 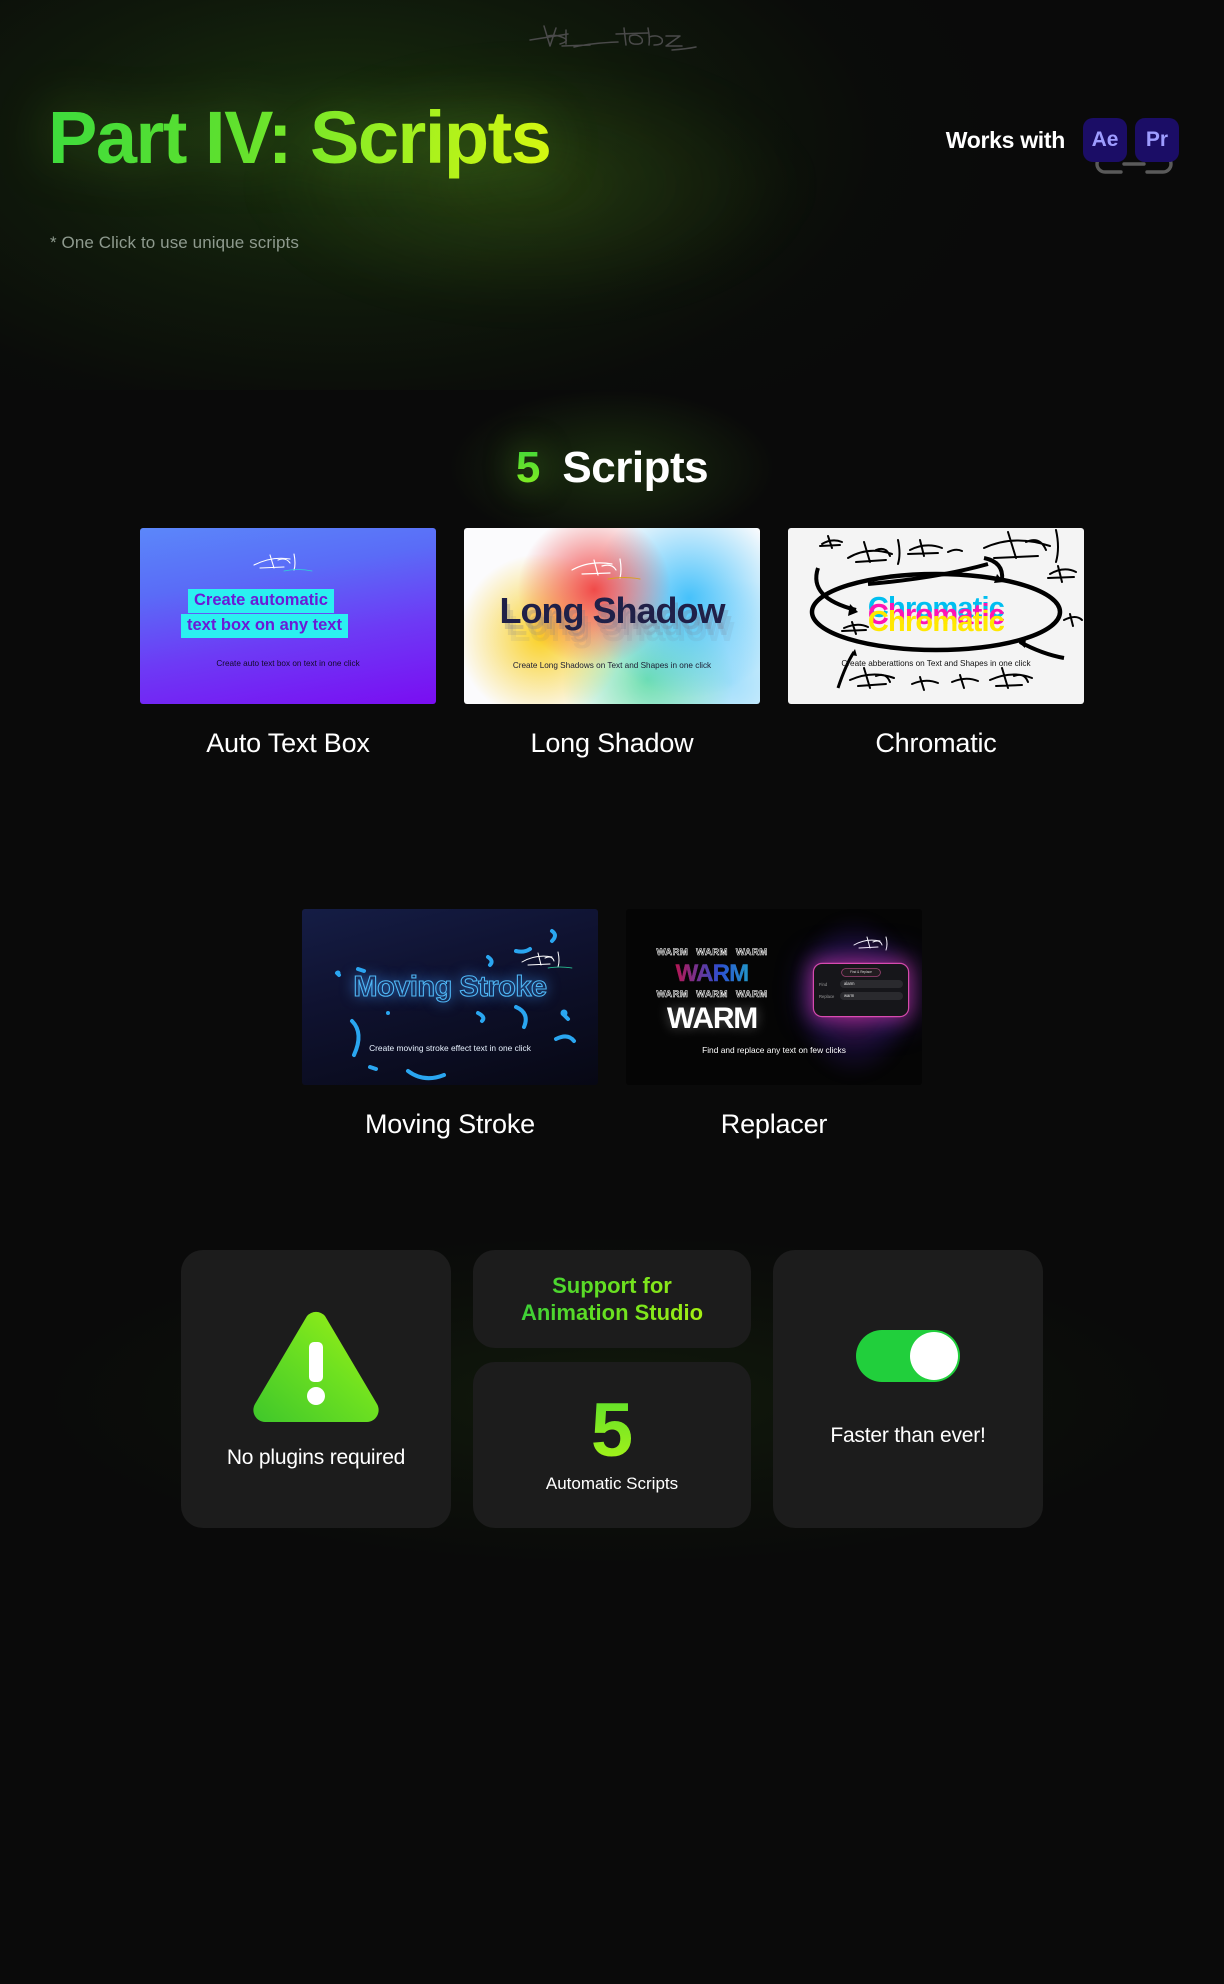 What do you see at coordinates (712, 1018) in the screenshot?
I see `replacer-warm-solid: WARM` at bounding box center [712, 1018].